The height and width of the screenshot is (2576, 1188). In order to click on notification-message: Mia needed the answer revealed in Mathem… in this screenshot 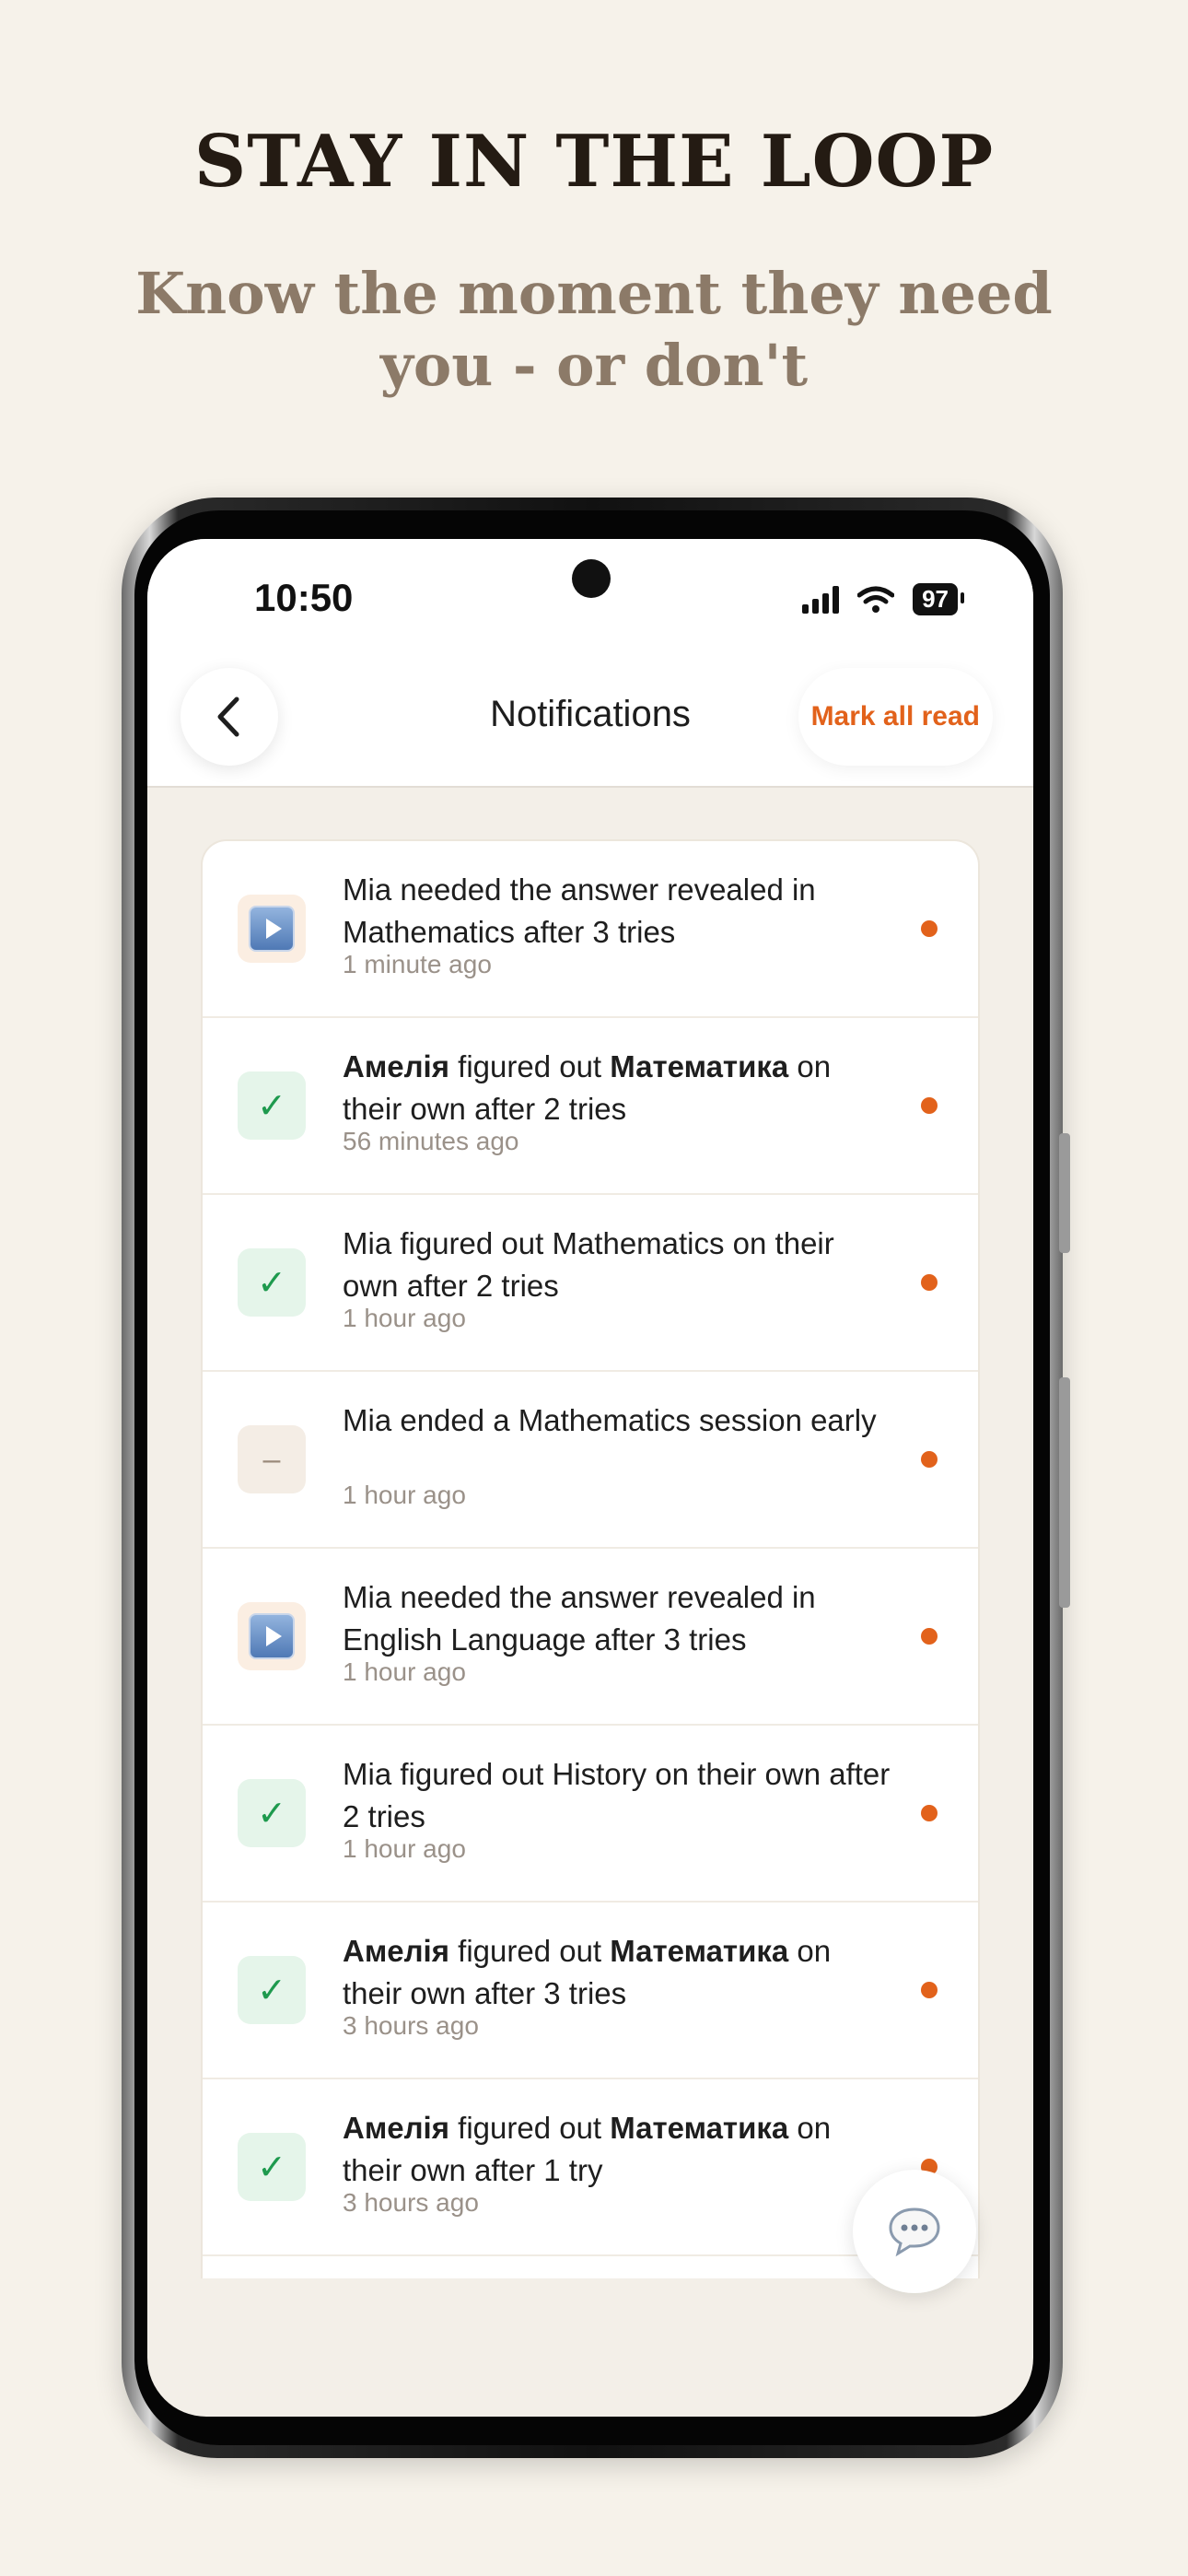, I will do `click(579, 910)`.